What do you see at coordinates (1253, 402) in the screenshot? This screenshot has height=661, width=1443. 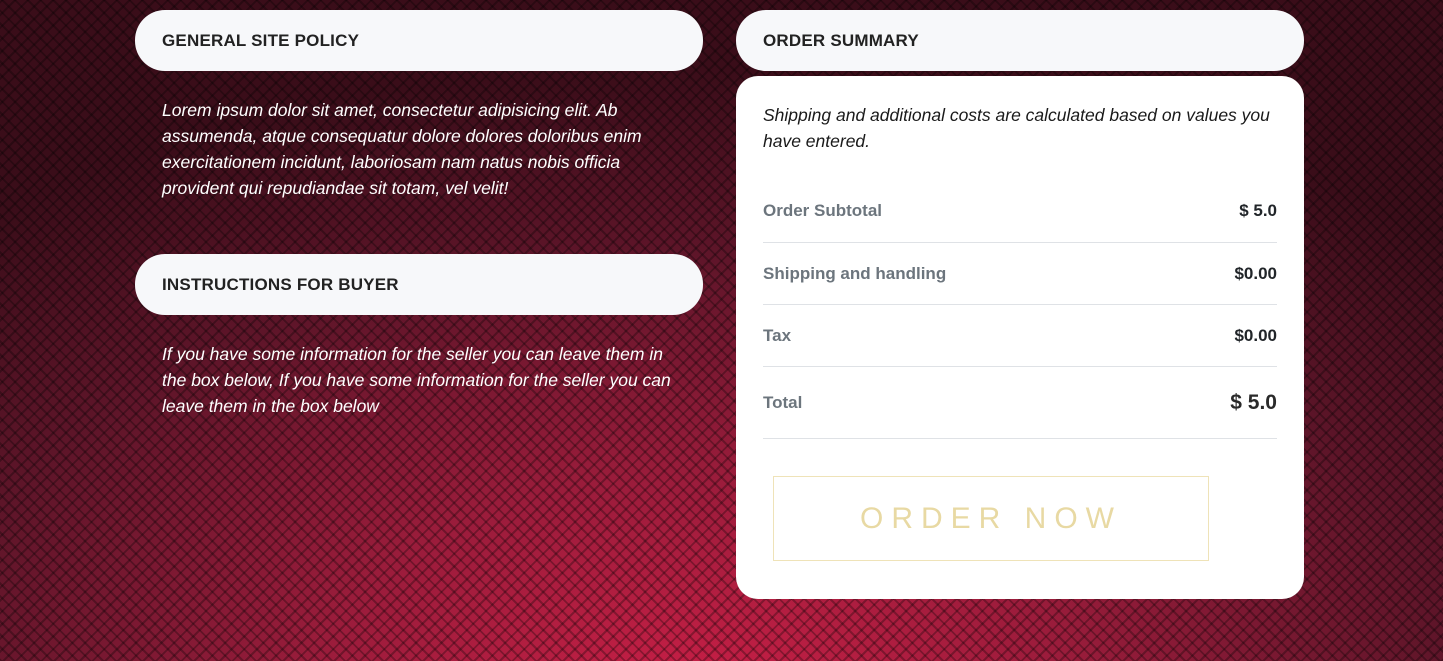 I see `total-value: $ 5.0` at bounding box center [1253, 402].